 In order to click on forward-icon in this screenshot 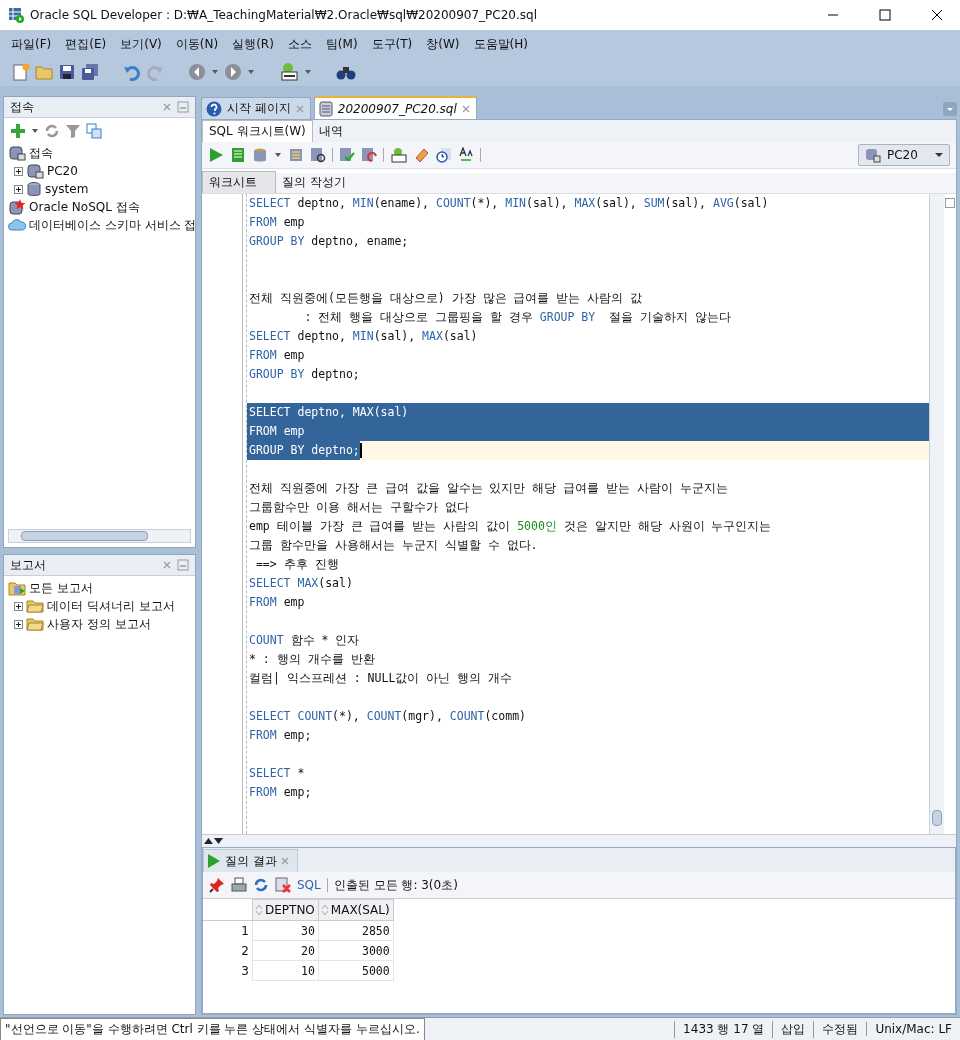, I will do `click(233, 72)`.